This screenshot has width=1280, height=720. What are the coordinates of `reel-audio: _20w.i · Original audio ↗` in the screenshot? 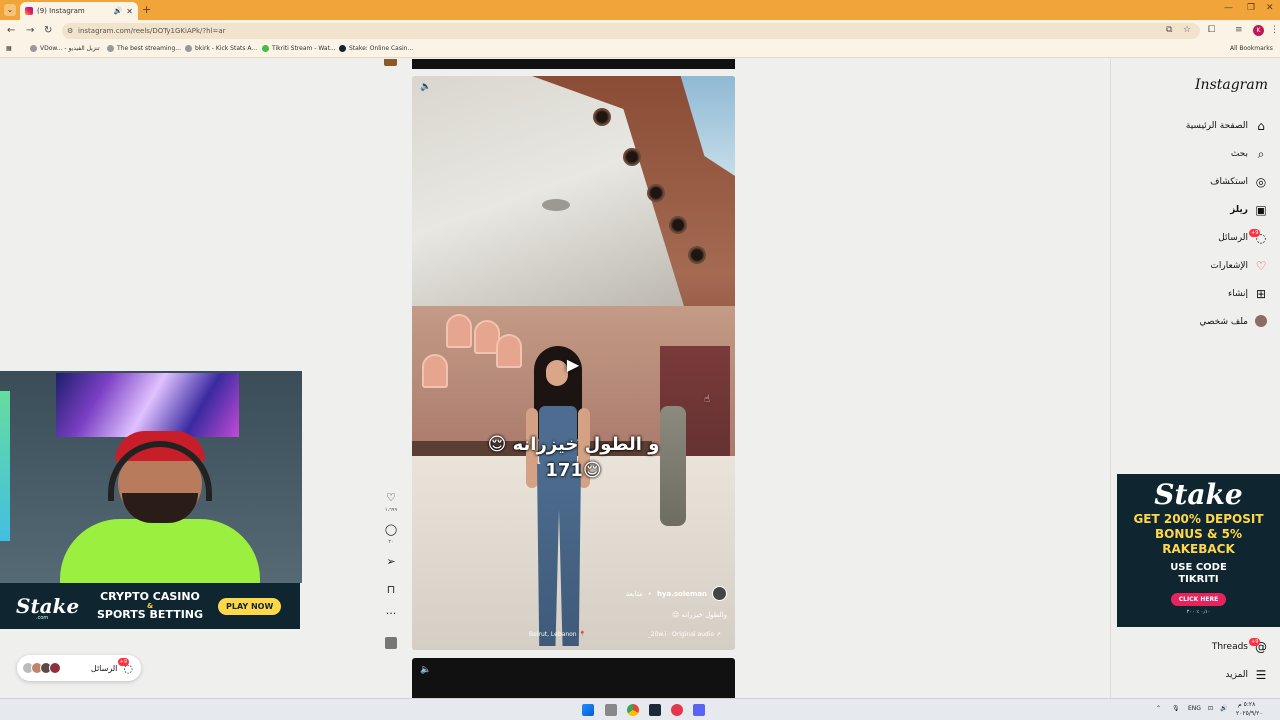 It's located at (684, 634).